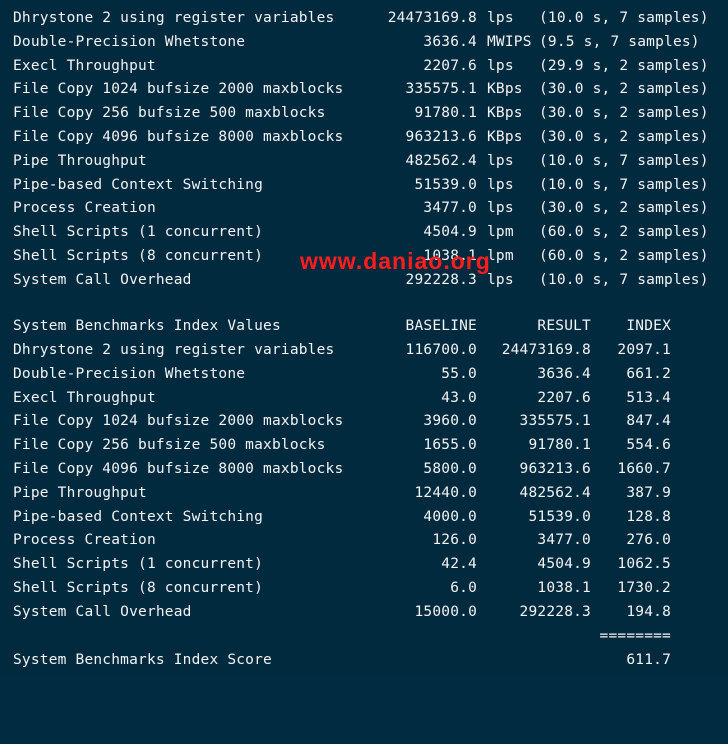 Image resolution: width=728 pixels, height=744 pixels. I want to click on score-value: 611.7, so click(648, 660).